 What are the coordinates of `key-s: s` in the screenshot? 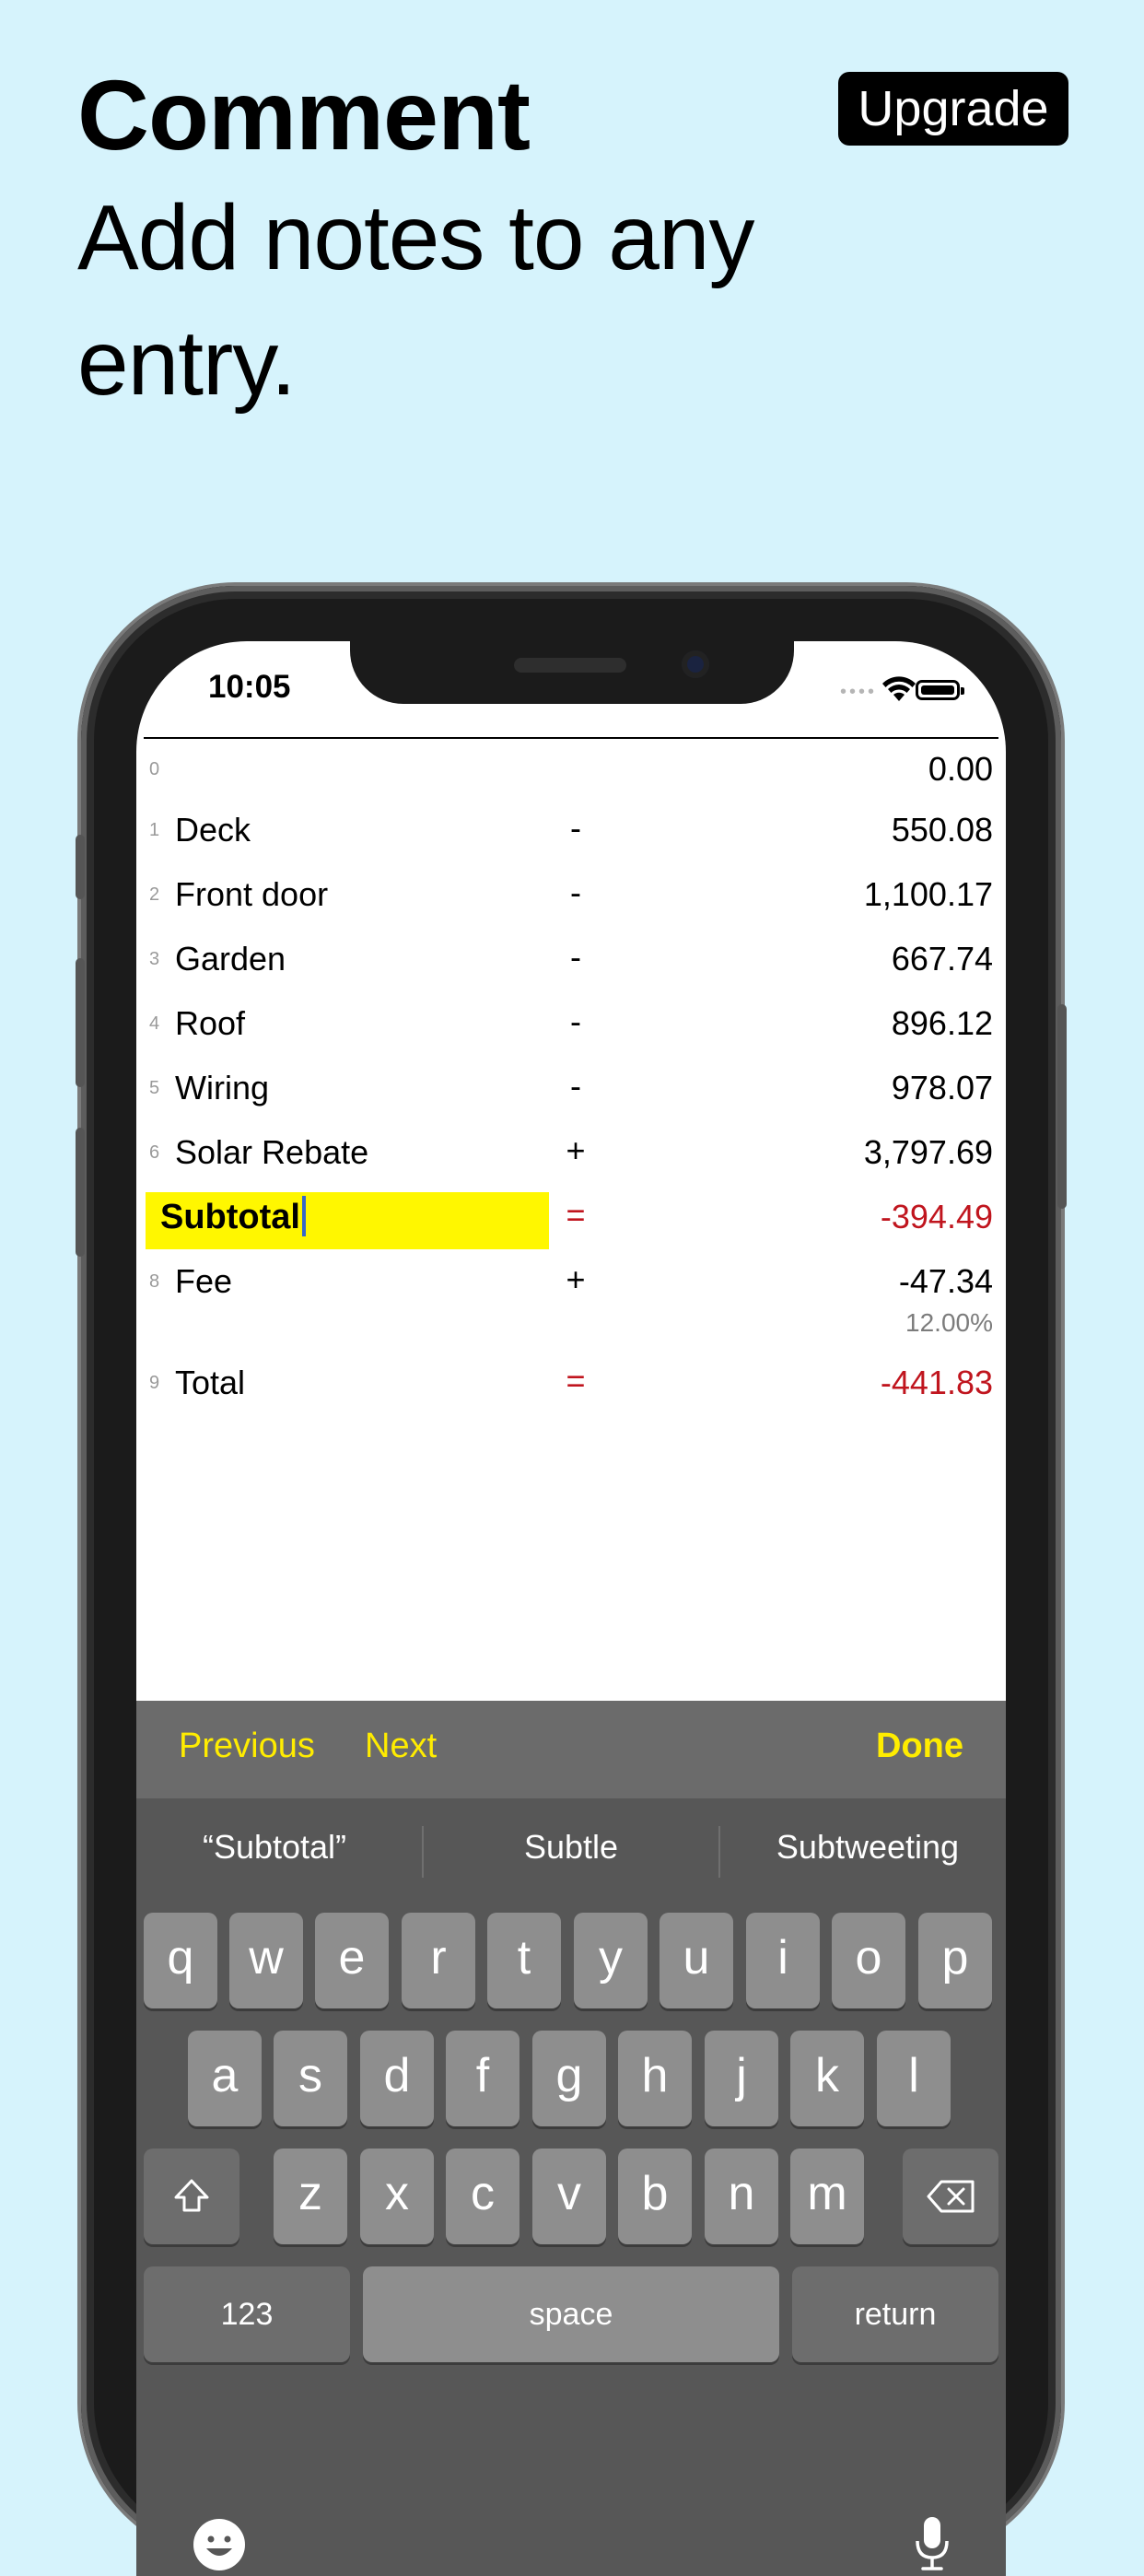 It's located at (310, 2078).